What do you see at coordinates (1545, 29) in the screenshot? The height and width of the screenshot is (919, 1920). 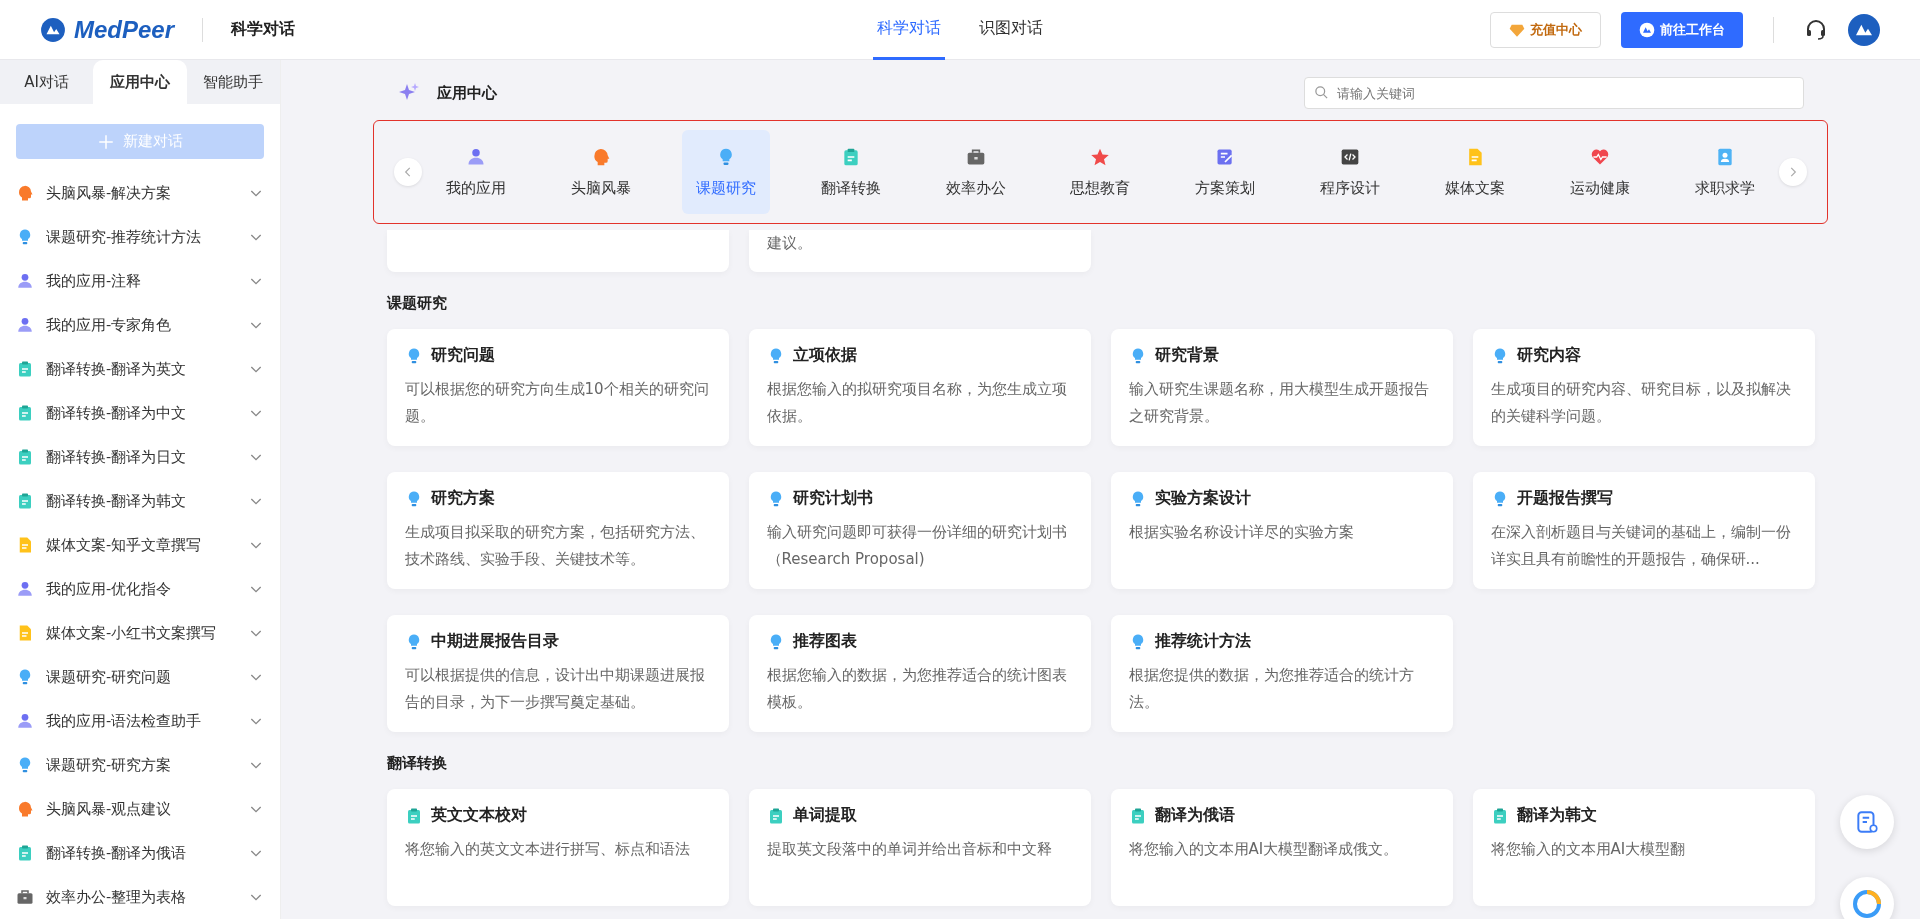 I see `recharge-button: 充值中心` at bounding box center [1545, 29].